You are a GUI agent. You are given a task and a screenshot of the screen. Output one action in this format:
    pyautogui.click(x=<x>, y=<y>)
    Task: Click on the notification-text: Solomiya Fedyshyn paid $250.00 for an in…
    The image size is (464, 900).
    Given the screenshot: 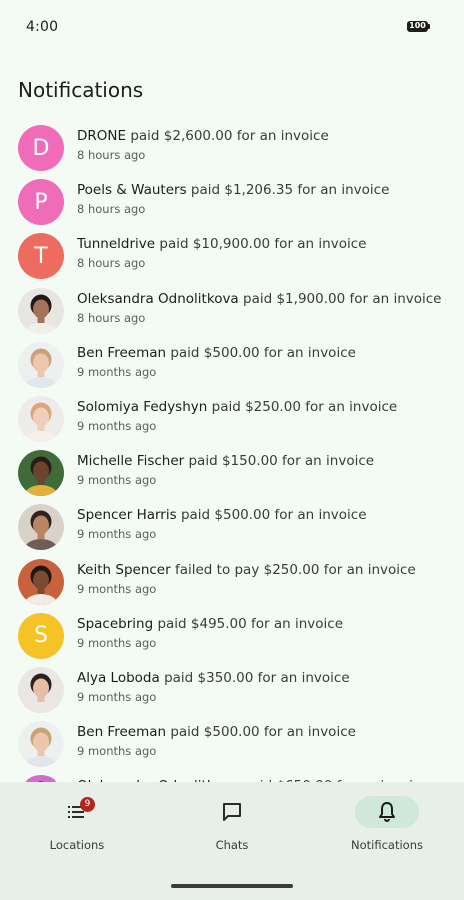 What is the action you would take?
    pyautogui.click(x=264, y=415)
    